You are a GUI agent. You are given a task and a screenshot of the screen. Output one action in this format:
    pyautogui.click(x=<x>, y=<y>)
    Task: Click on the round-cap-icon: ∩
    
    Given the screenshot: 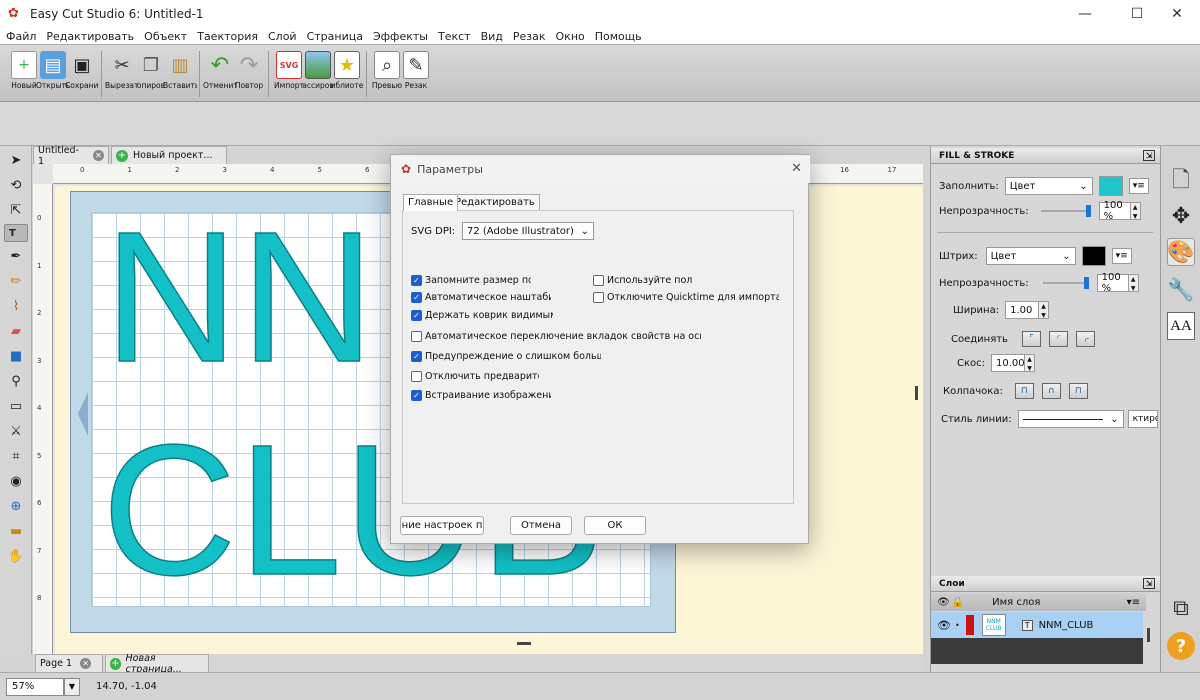 What is the action you would take?
    pyautogui.click(x=1051, y=391)
    